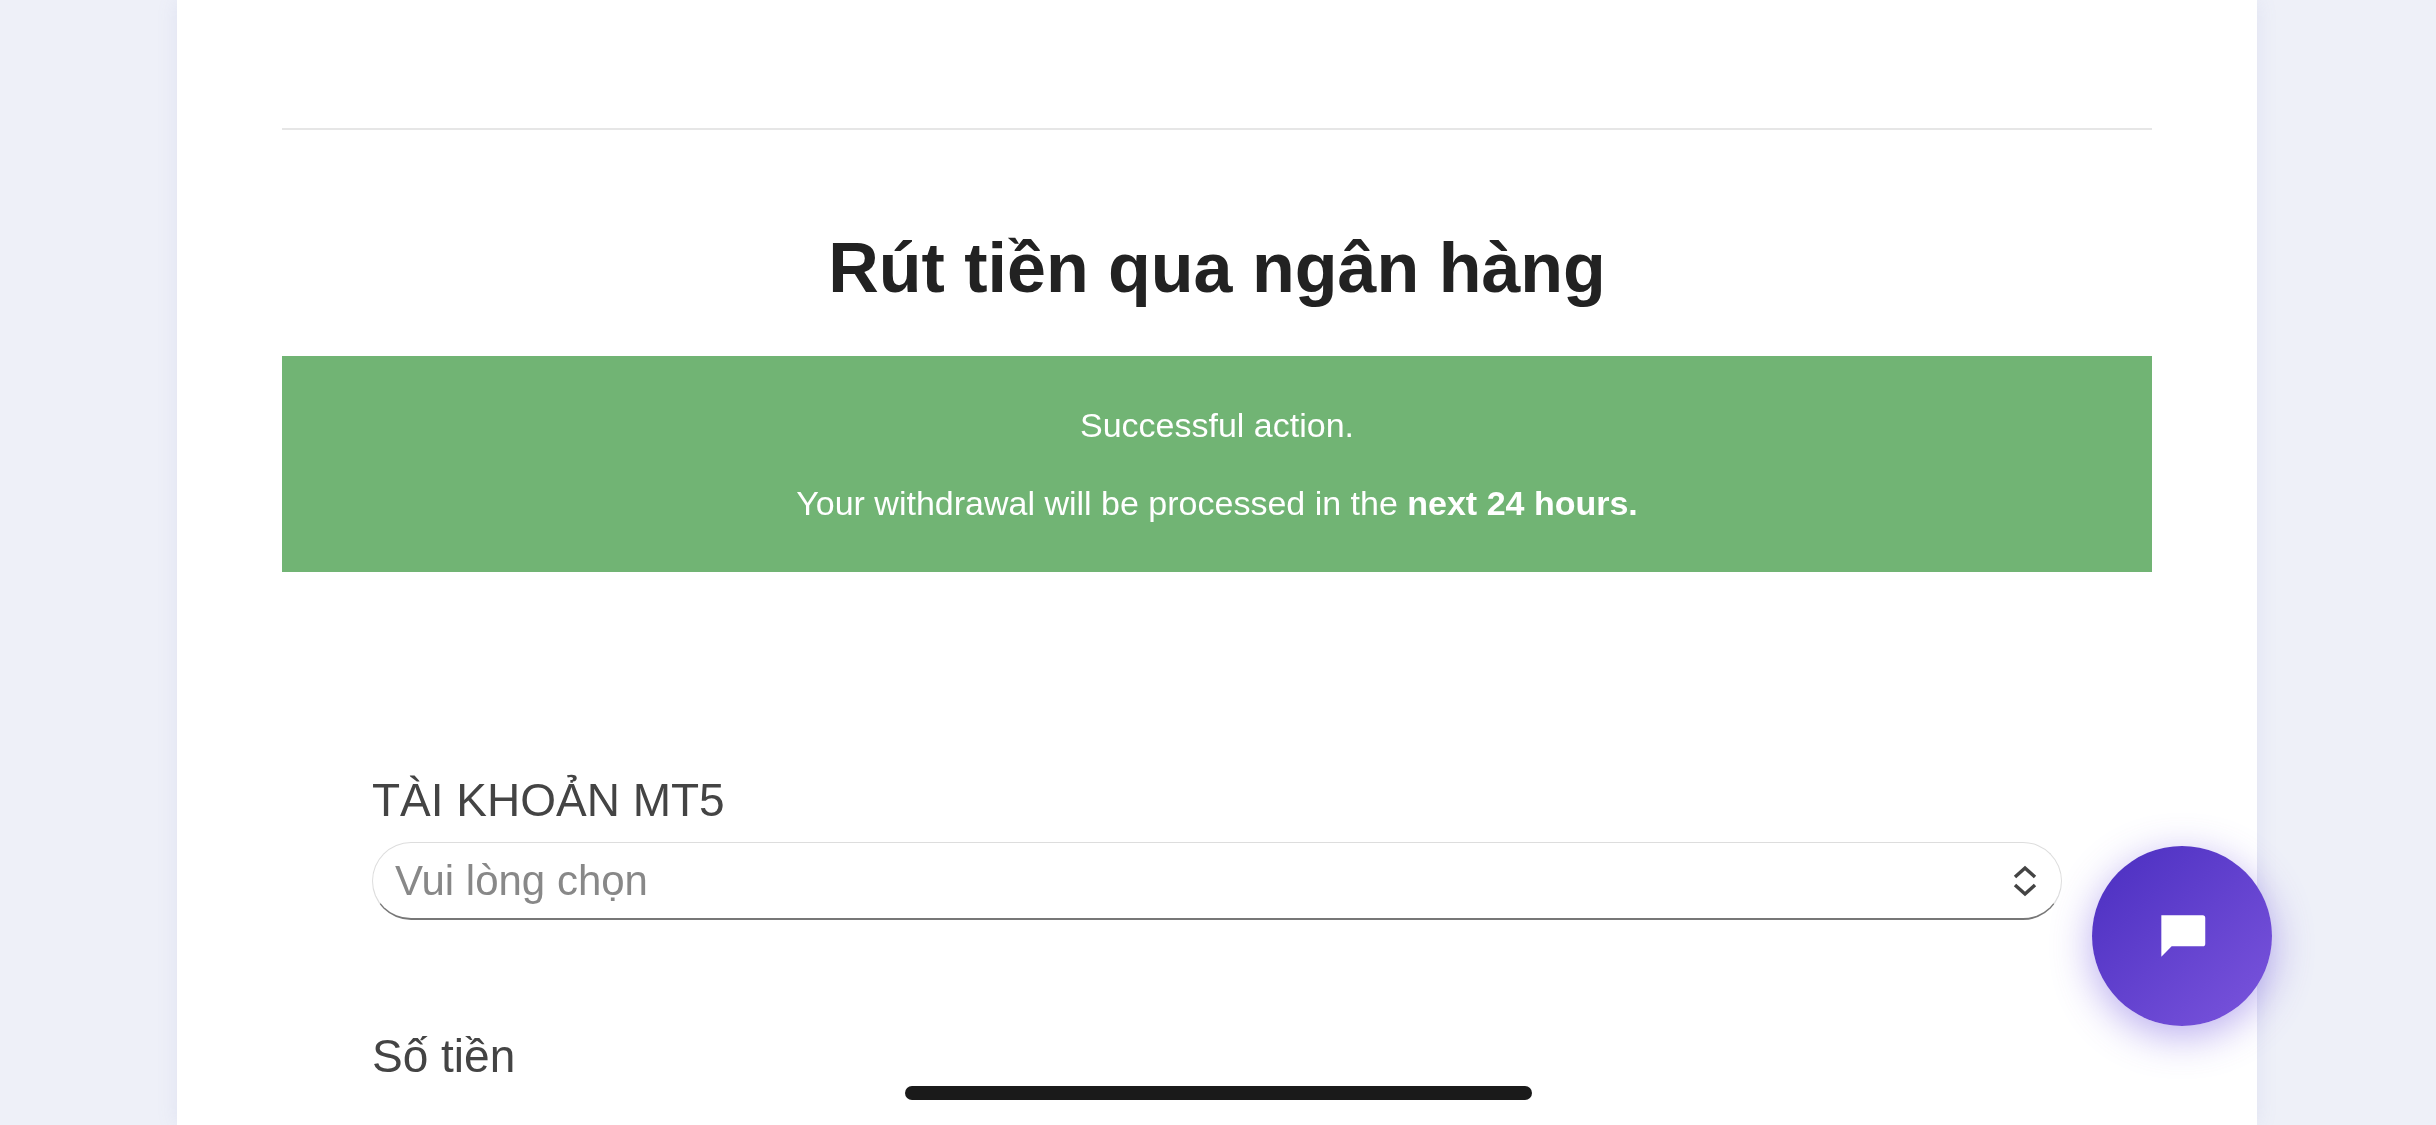 This screenshot has height=1125, width=2436. What do you see at coordinates (1217, 503) in the screenshot?
I see `alert-message: Your withdrawal will be processed in the next 24 hours.` at bounding box center [1217, 503].